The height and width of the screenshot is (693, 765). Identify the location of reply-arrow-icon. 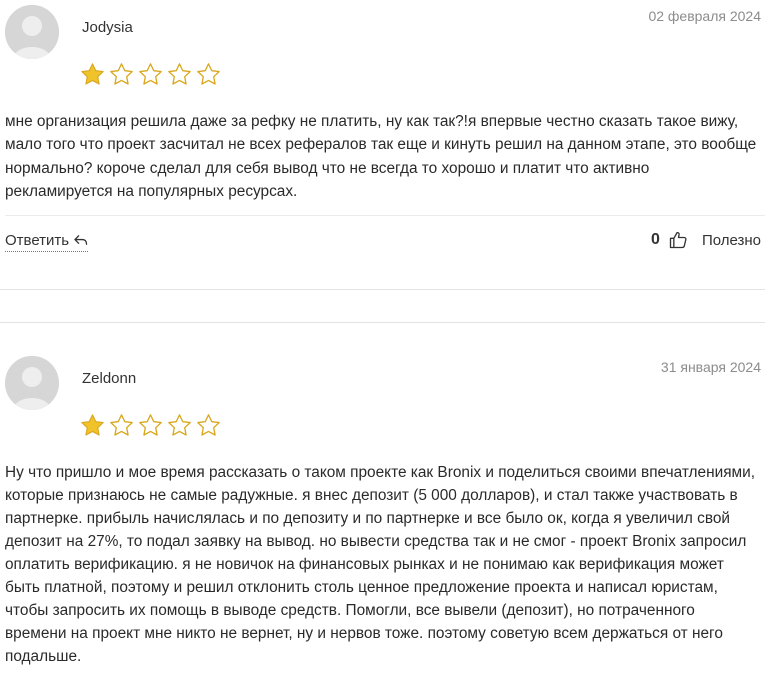
(81, 240).